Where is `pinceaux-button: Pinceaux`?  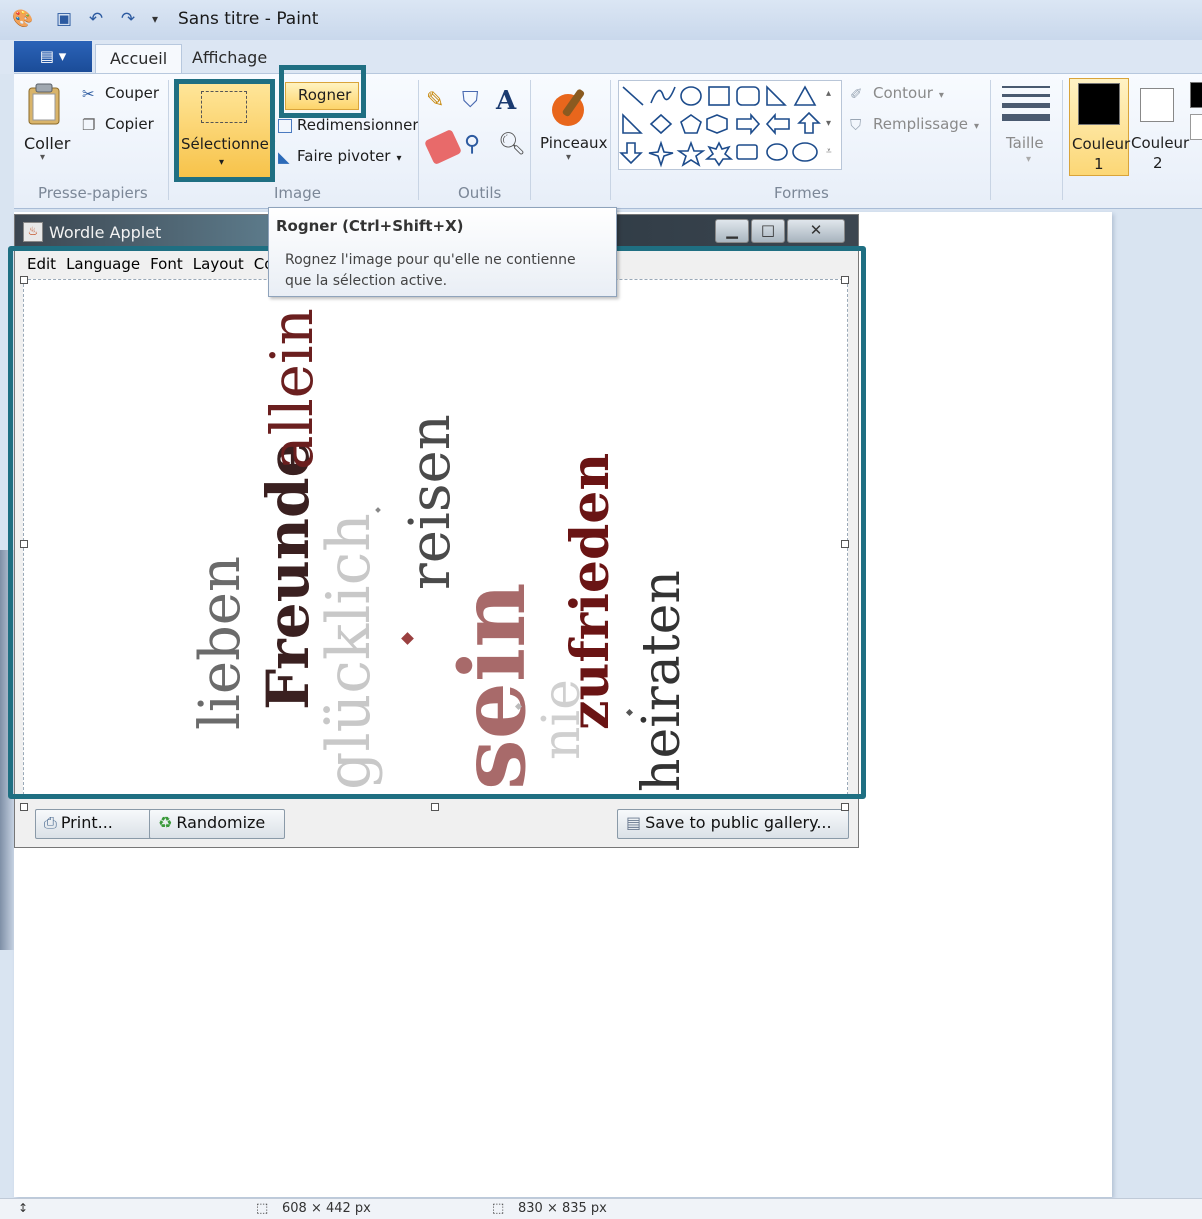 pinceaux-button: Pinceaux is located at coordinates (573, 143).